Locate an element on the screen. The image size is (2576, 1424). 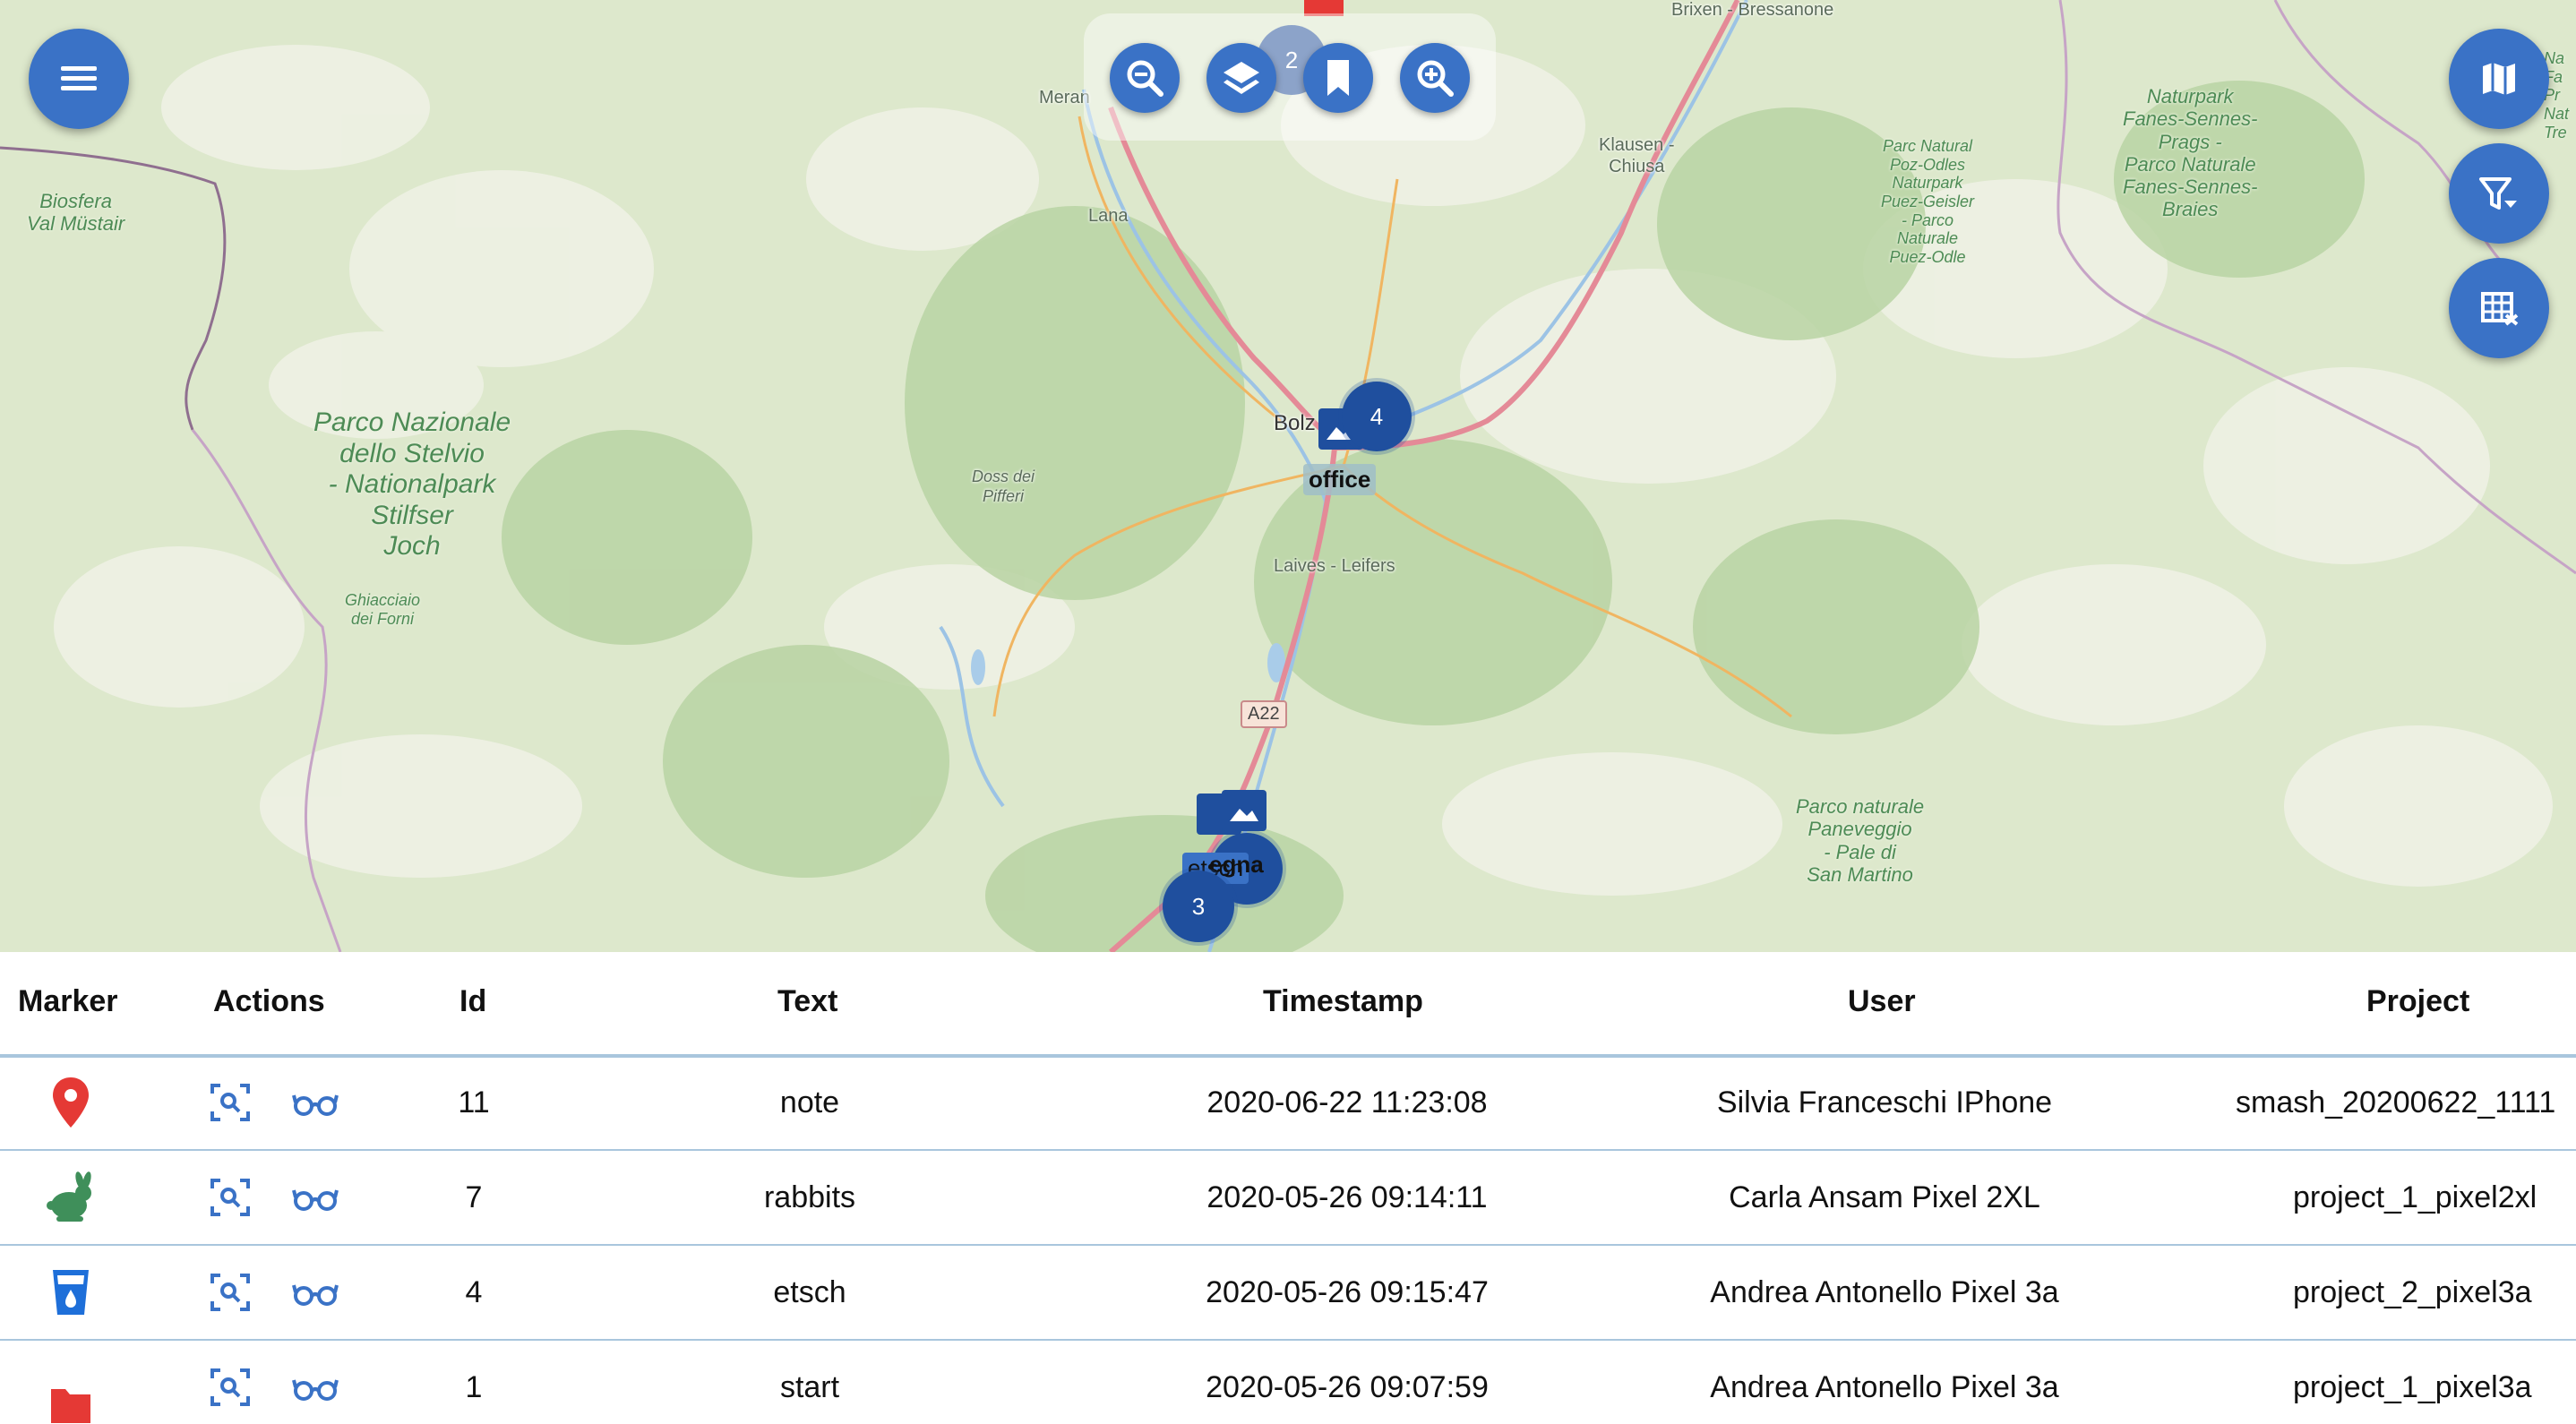
timestamp-cell: 2020-05-26 09:15:47 is located at coordinates (1347, 1291).